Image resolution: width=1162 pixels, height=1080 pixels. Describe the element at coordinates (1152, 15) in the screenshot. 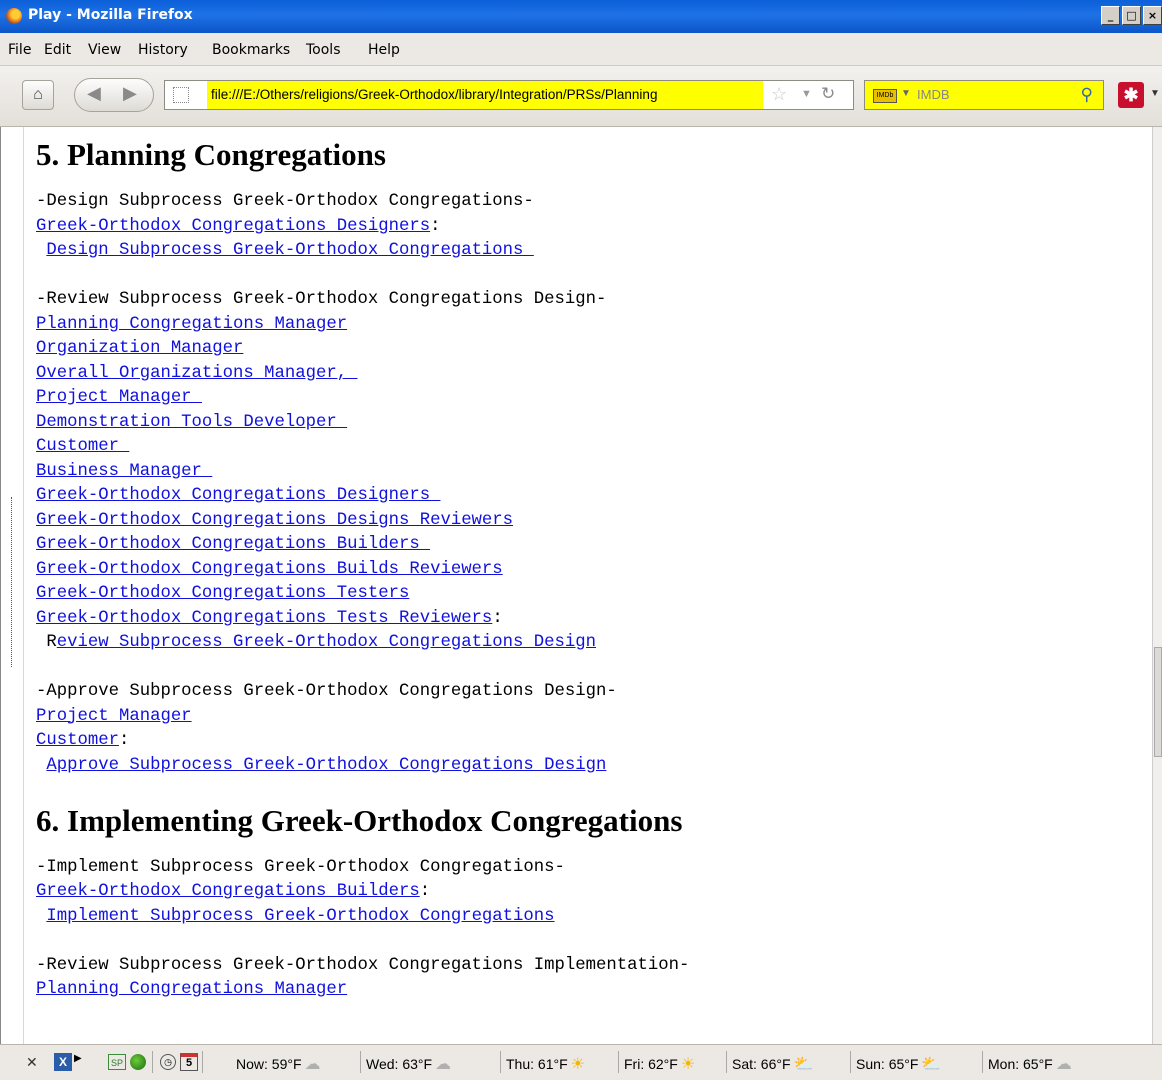

I see `close-button: ×` at that location.